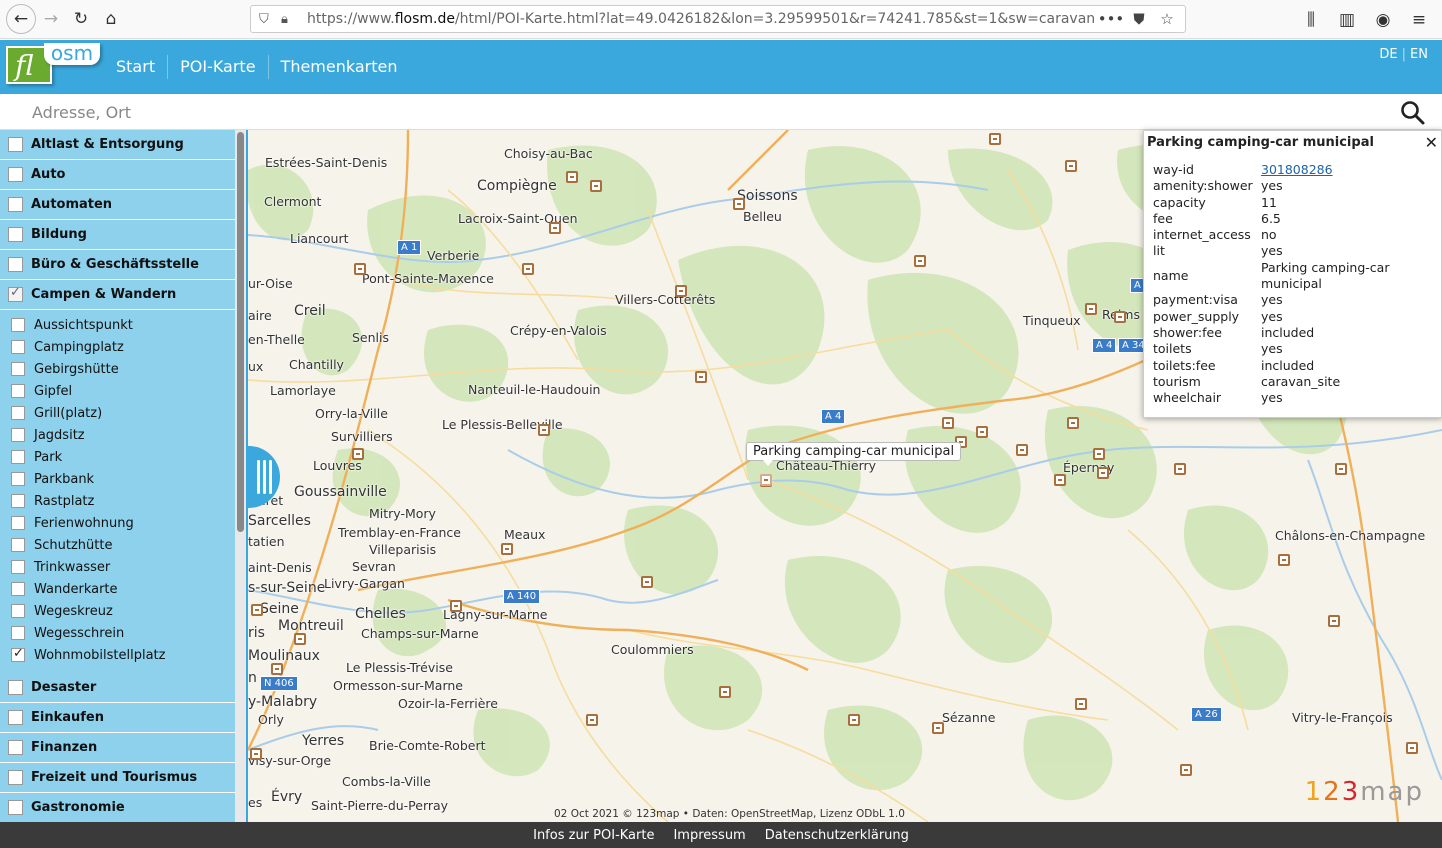 The width and height of the screenshot is (1442, 848). What do you see at coordinates (118, 567) in the screenshot?
I see `subcategory-trinkwasser: Trinkwasser` at bounding box center [118, 567].